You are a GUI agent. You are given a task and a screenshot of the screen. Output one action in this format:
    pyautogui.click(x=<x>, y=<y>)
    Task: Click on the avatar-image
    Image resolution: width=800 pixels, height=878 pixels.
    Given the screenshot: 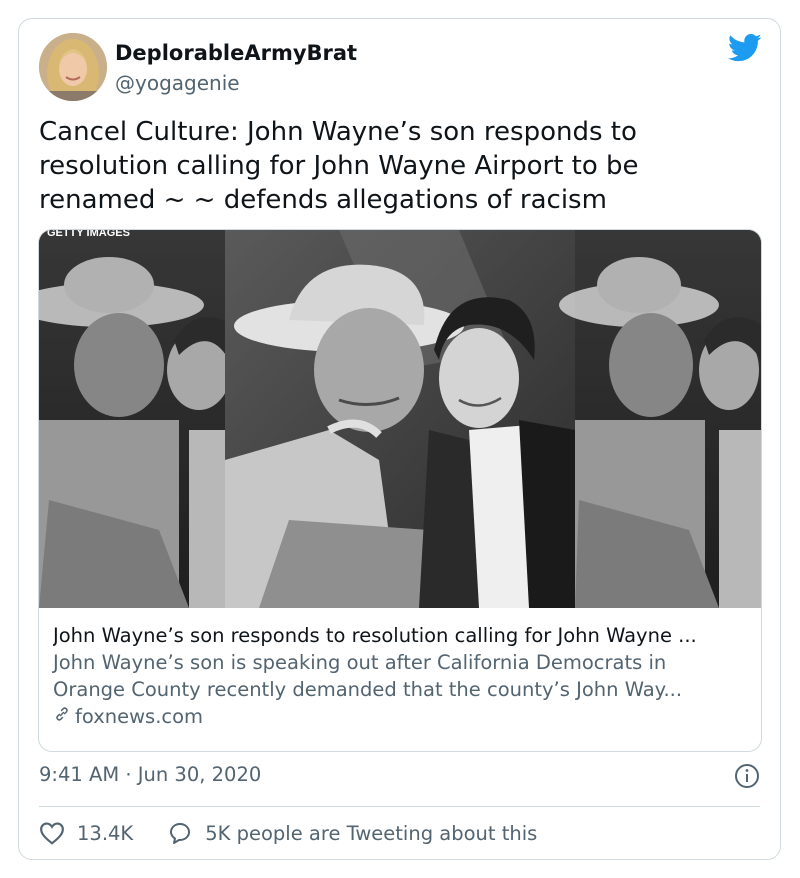 What is the action you would take?
    pyautogui.click(x=73, y=67)
    